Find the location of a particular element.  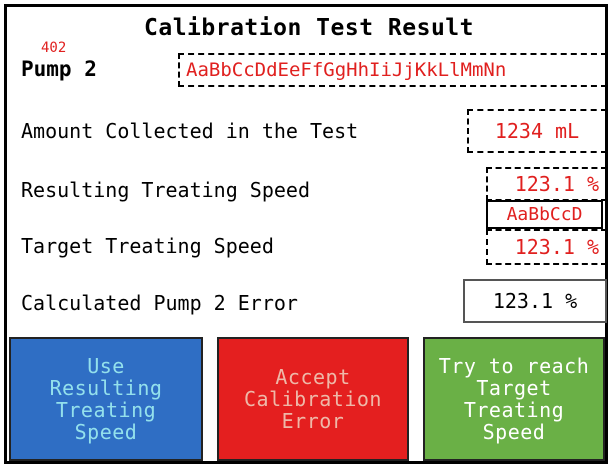

pump-code: 402 is located at coordinates (54, 48).